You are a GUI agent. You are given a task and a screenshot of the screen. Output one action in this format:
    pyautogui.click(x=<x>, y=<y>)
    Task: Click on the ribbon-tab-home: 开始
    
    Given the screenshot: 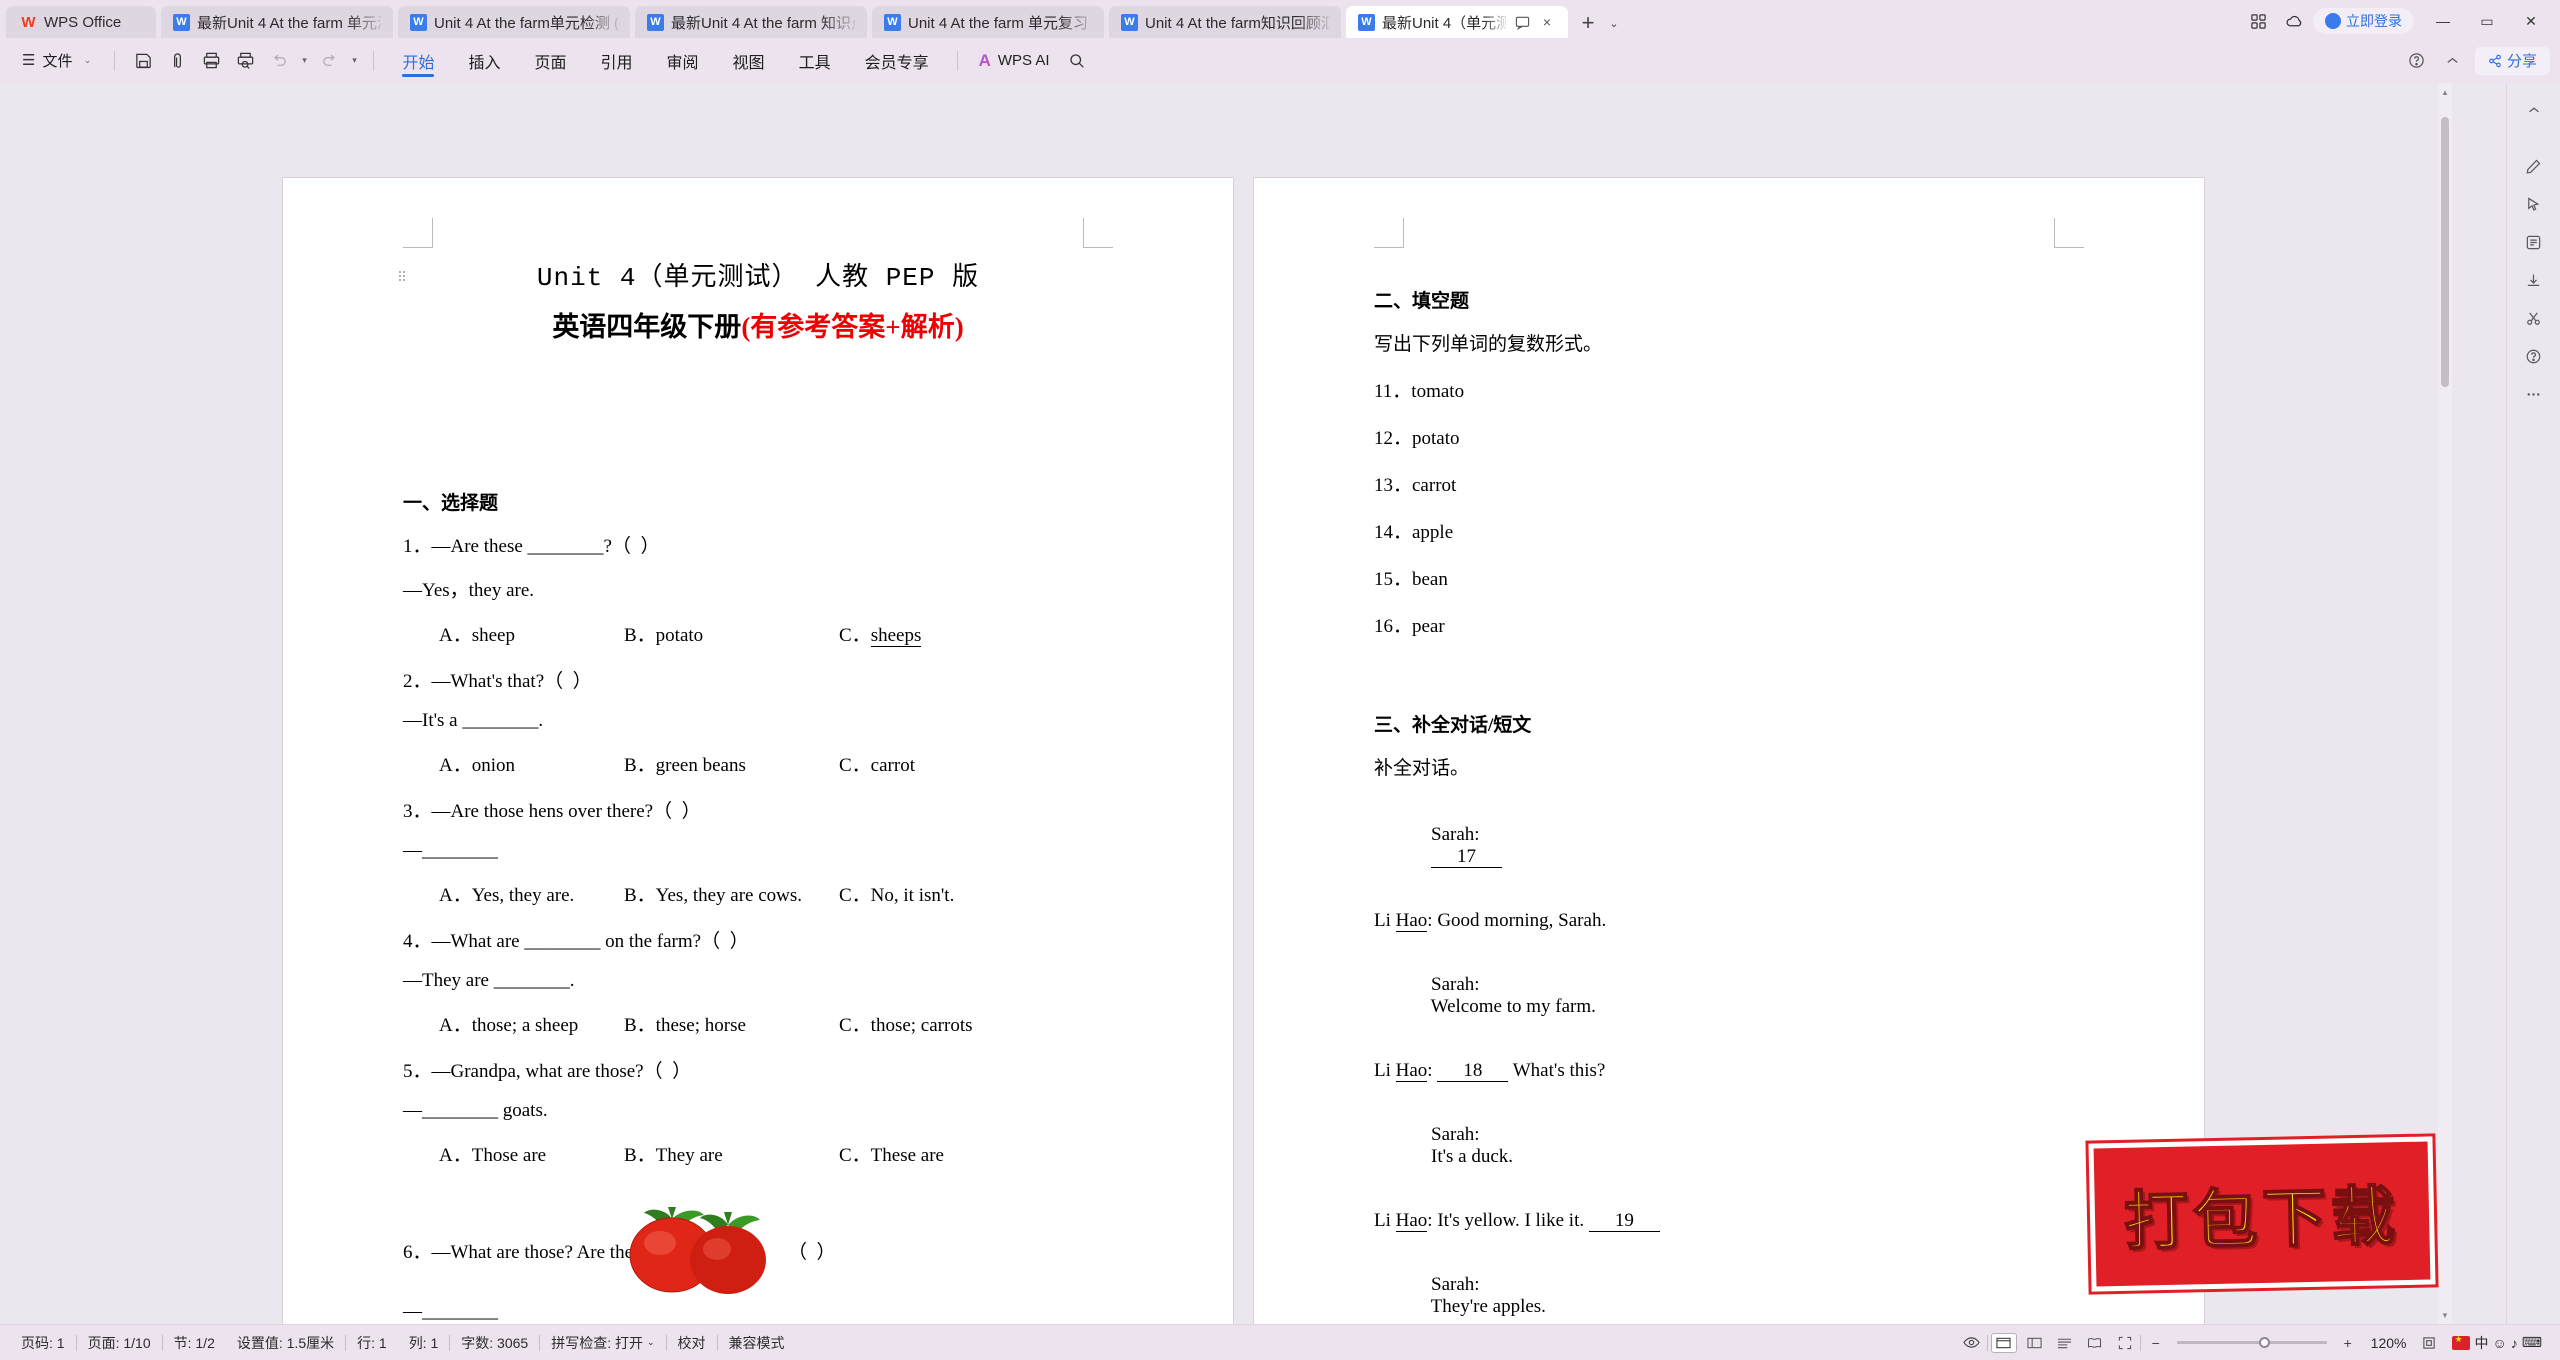 What is the action you would take?
    pyautogui.click(x=418, y=61)
    